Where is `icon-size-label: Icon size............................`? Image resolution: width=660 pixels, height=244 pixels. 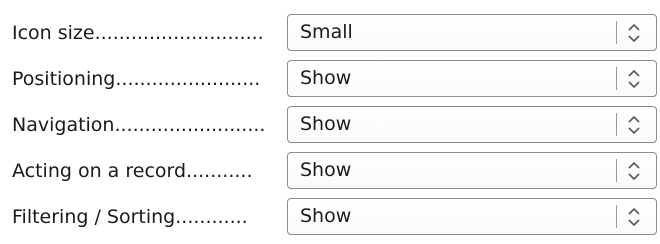 icon-size-label: Icon size............................ is located at coordinates (138, 33).